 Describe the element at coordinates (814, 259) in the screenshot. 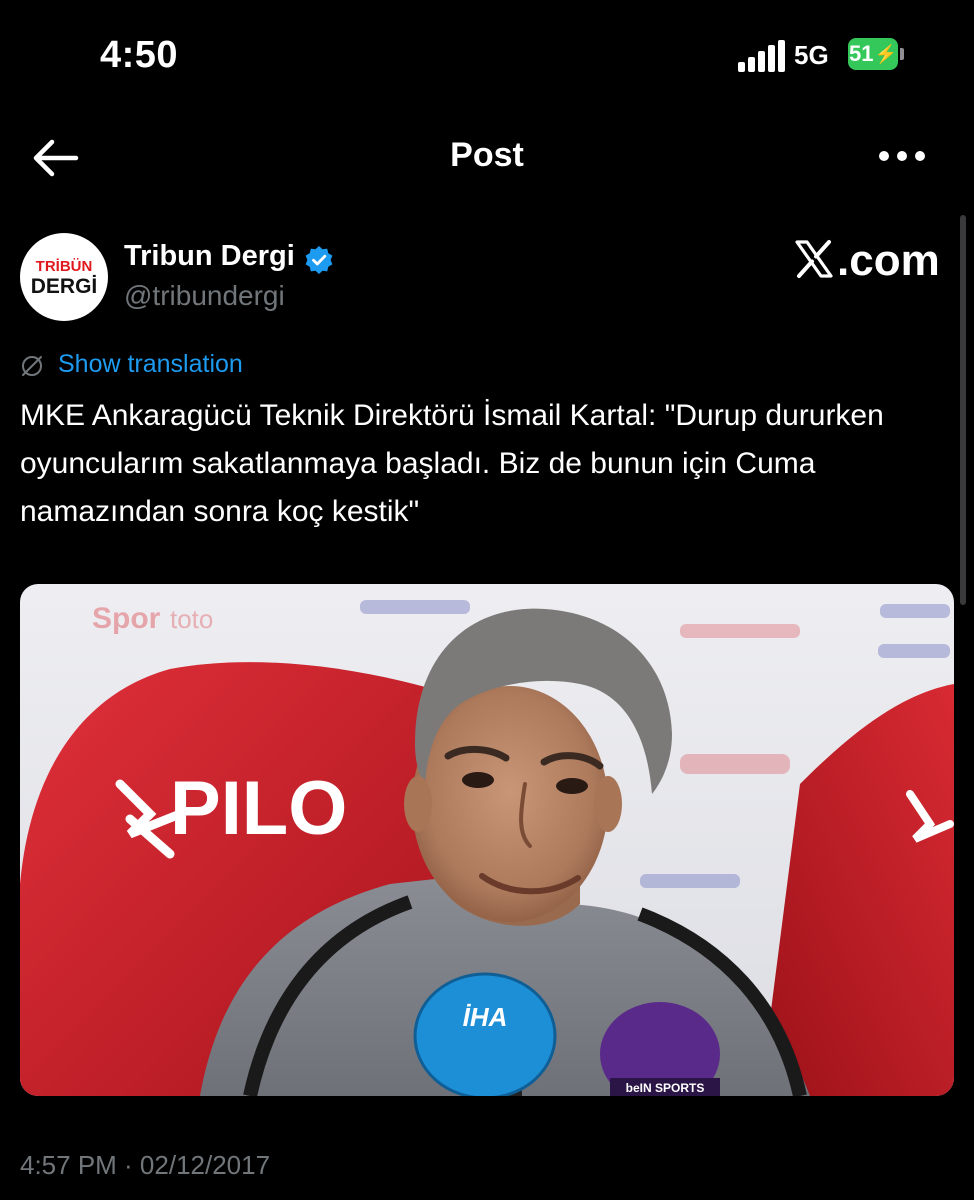

I see `x-logo-icon` at that location.